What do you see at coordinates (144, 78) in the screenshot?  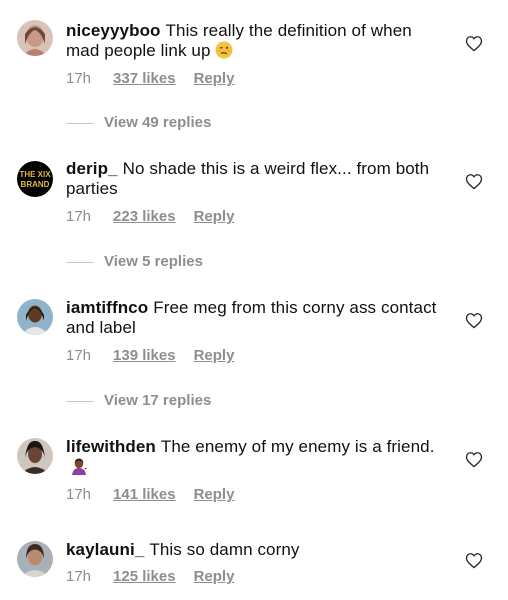 I see `likes-count: 337 likes` at bounding box center [144, 78].